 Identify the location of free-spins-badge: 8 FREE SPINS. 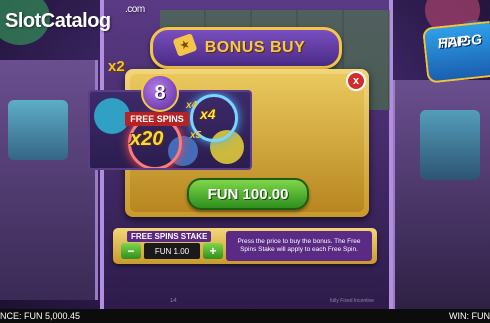
(157, 100).